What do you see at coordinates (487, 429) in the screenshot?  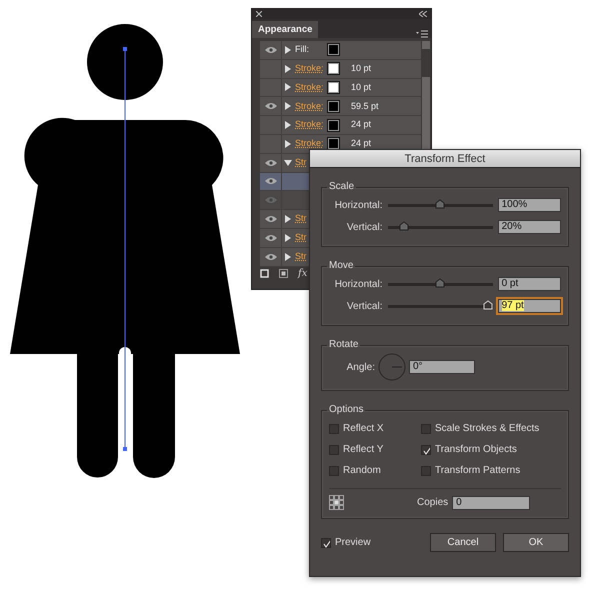 I see `checkbox-label: Scale Strokes & Effects` at bounding box center [487, 429].